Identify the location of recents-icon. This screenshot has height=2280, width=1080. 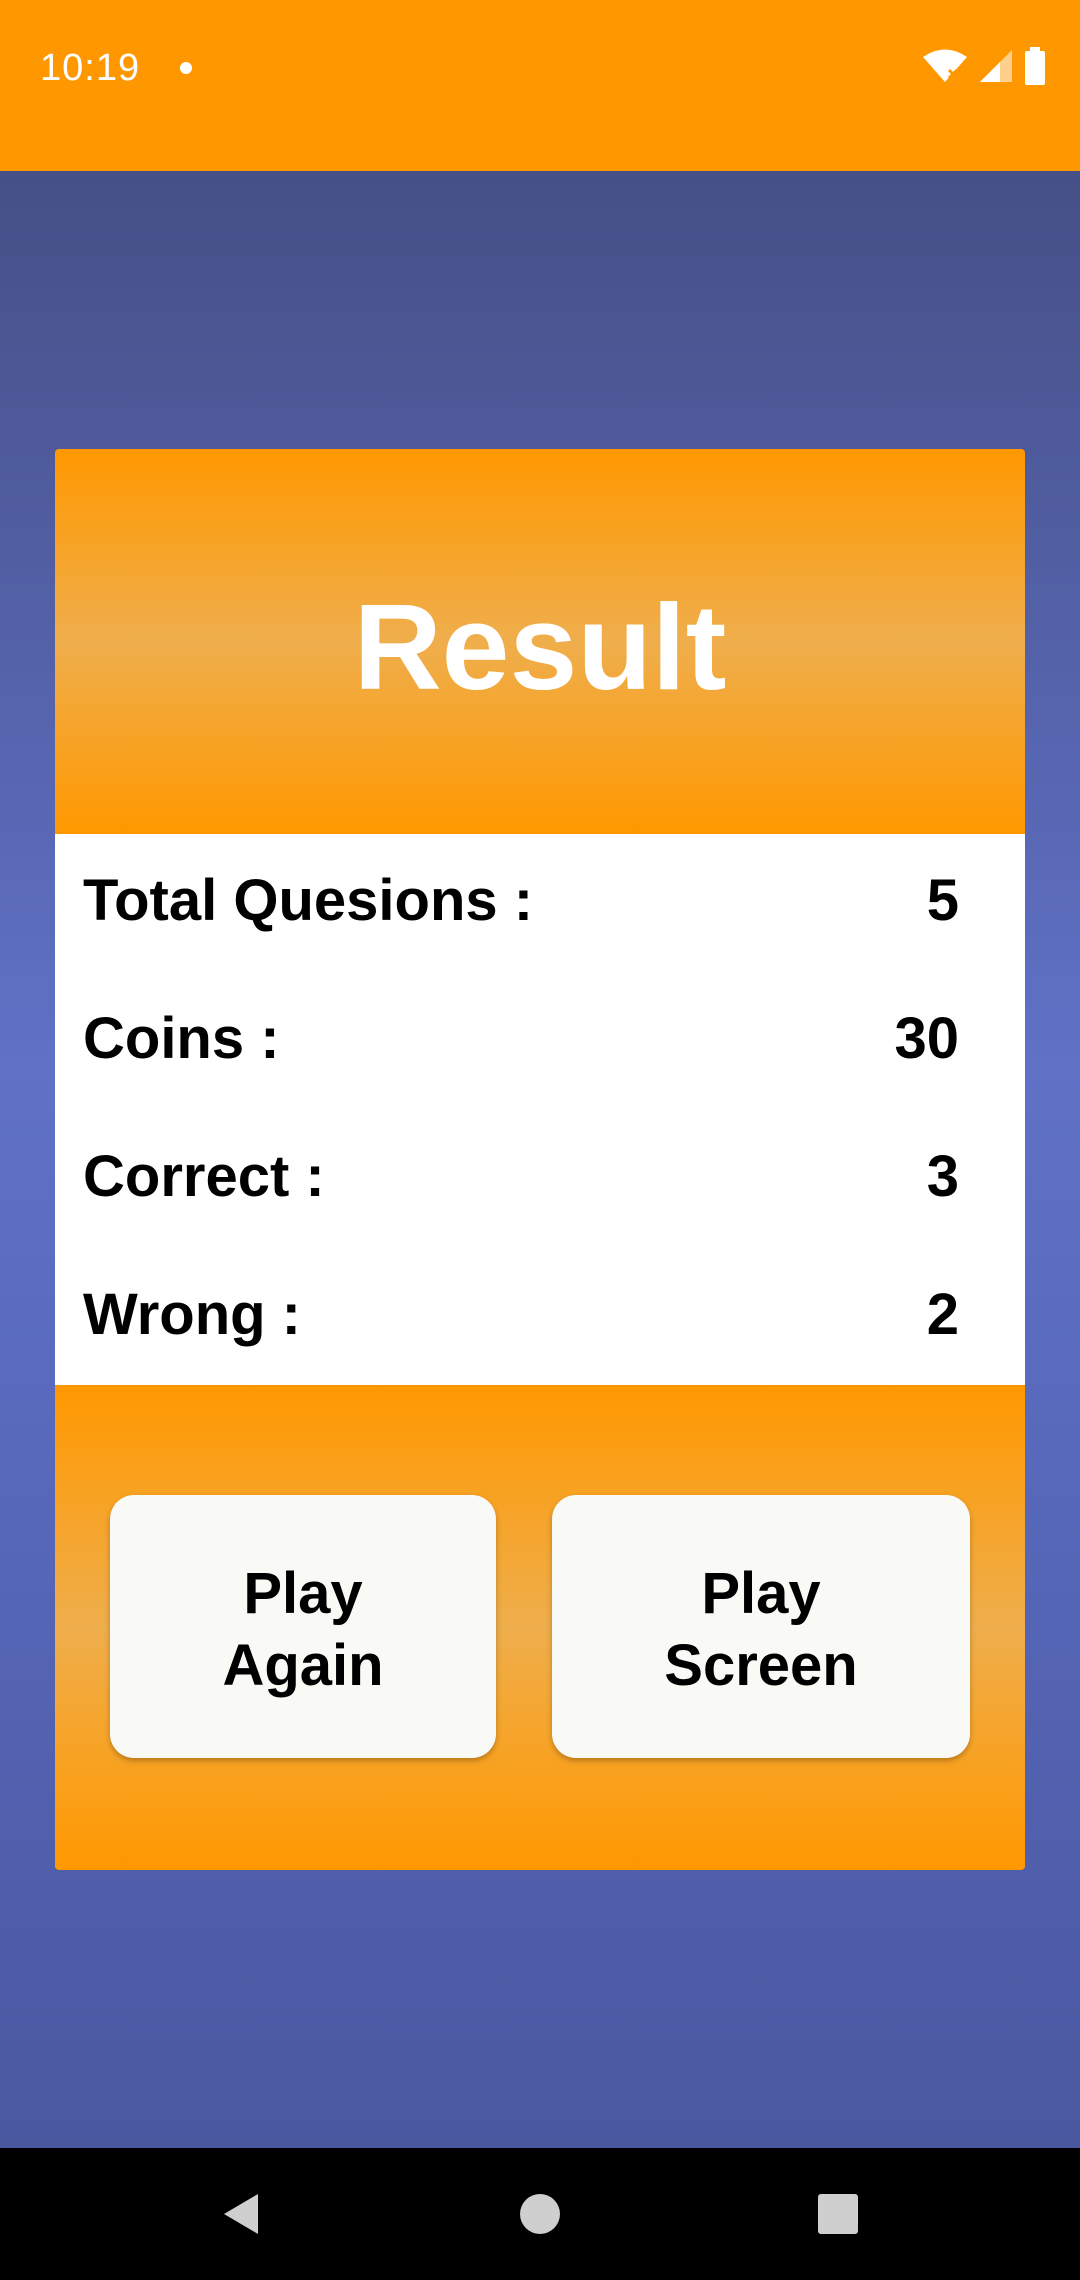
(838, 2214).